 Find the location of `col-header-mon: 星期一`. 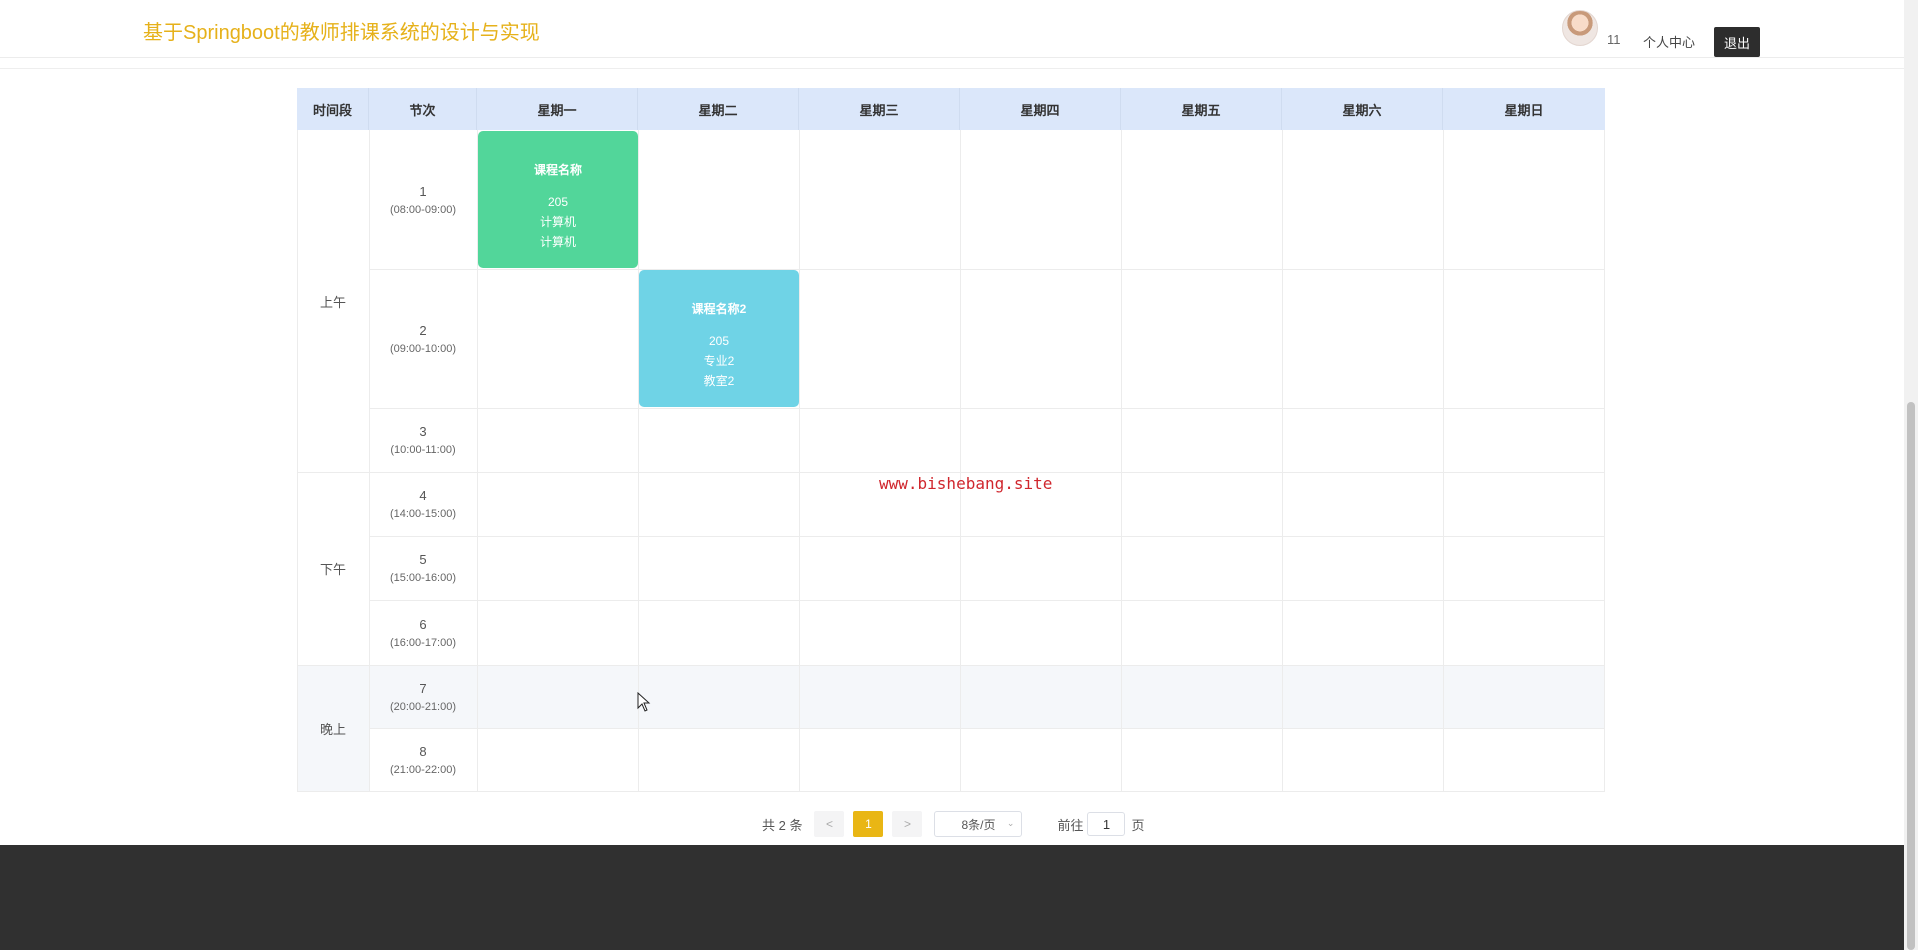

col-header-mon: 星期一 is located at coordinates (557, 109).